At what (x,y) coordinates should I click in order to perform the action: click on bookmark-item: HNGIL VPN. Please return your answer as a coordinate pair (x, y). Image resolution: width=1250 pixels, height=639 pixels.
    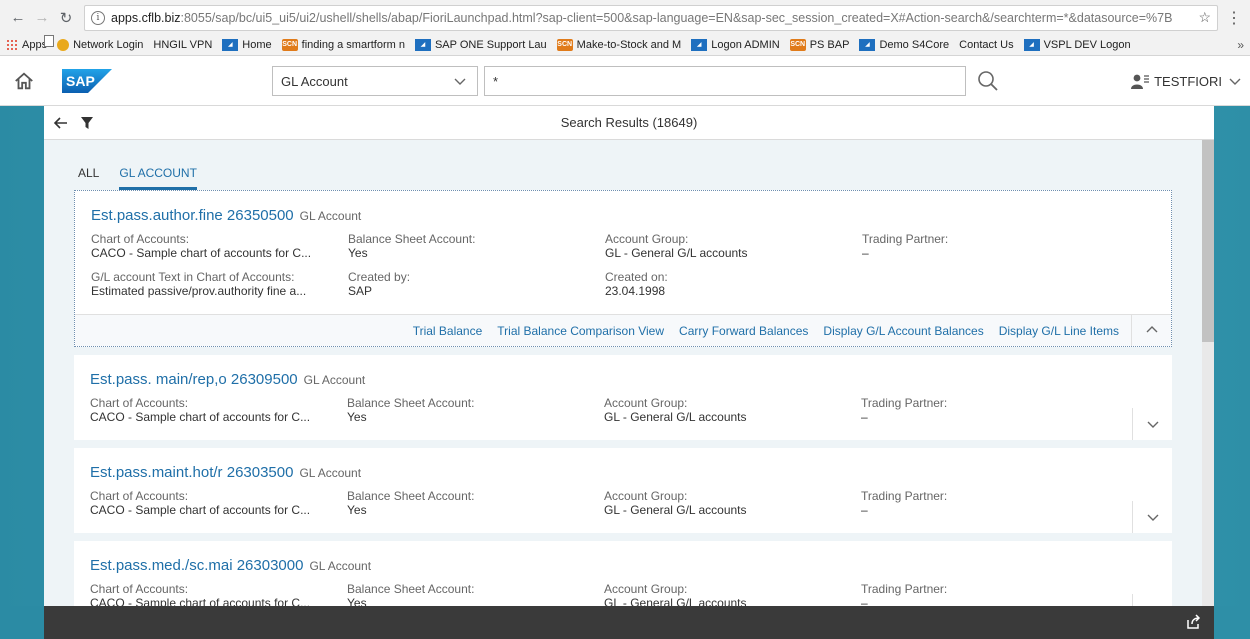
    Looking at the image, I should click on (128, 43).